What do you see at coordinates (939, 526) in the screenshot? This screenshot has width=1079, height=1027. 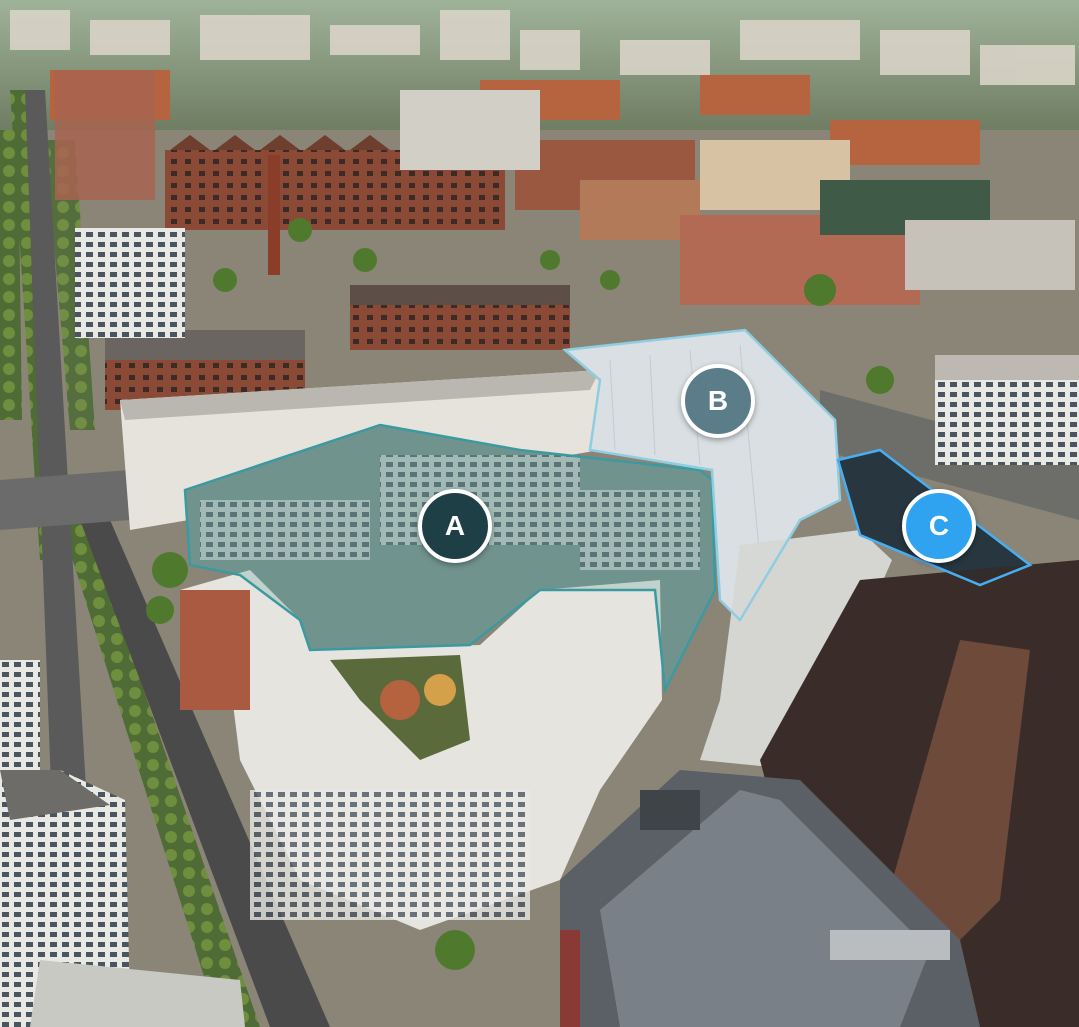 I see `area-c-marker: C` at bounding box center [939, 526].